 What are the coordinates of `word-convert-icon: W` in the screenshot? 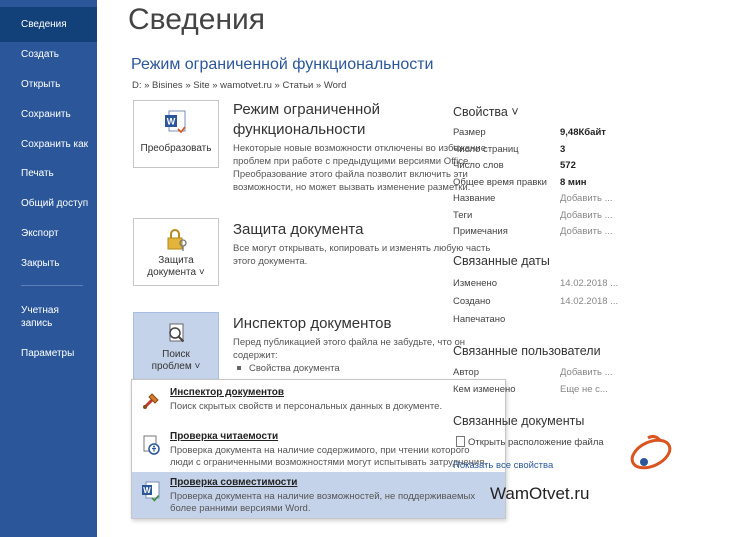 It's located at (175, 122).